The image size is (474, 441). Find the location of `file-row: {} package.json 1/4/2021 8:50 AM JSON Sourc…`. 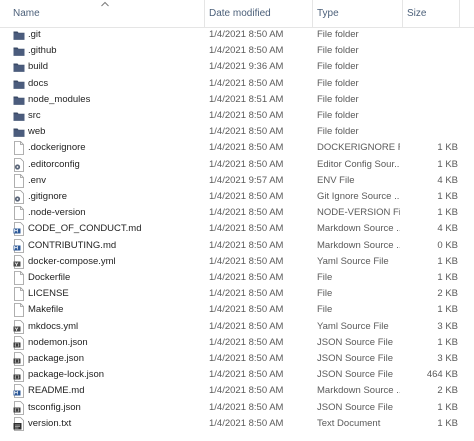

file-row: {} package.json 1/4/2021 8:50 AM JSON Sourc… is located at coordinates (237, 359).